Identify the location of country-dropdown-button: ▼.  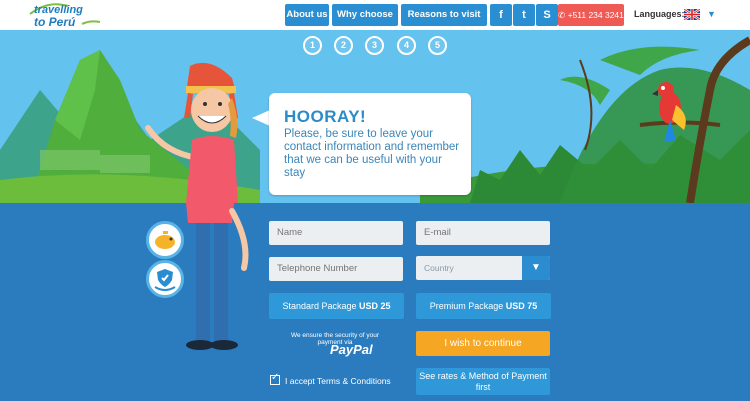
(536, 268).